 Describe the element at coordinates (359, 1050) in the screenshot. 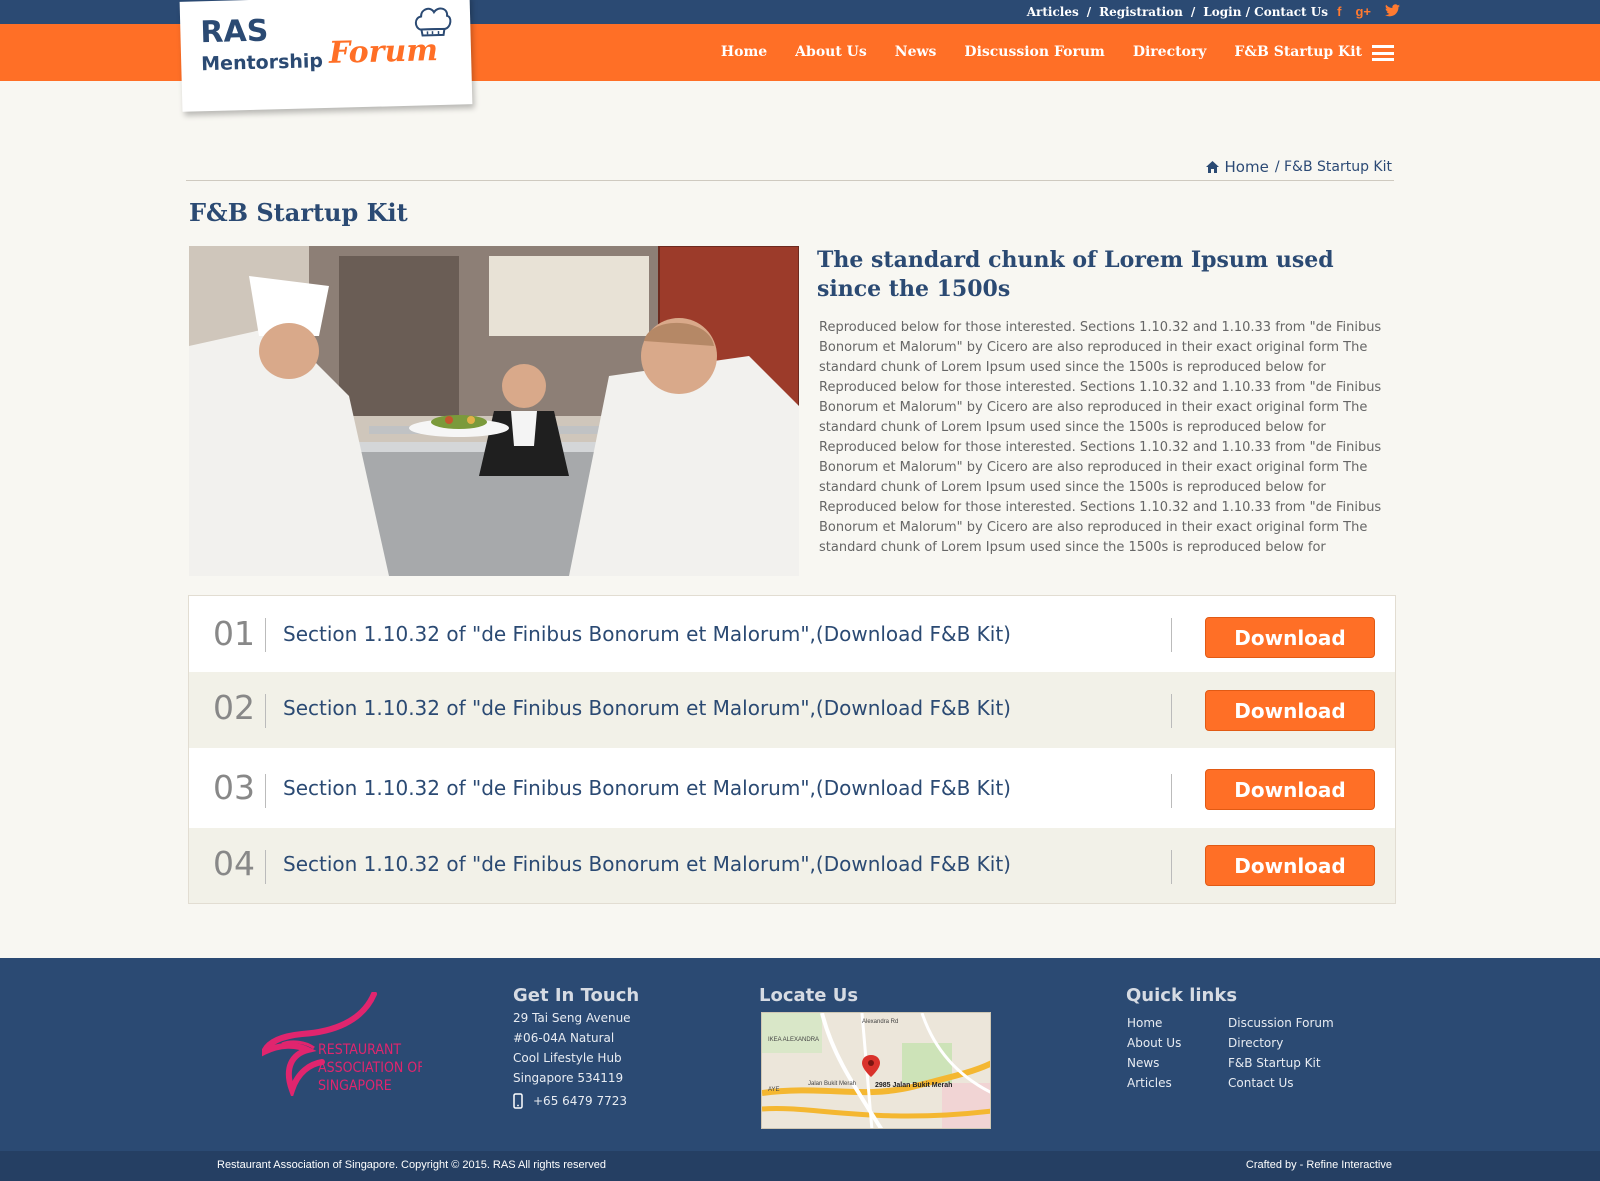

I see `ras-logo-line1: RESTAURANT` at that location.